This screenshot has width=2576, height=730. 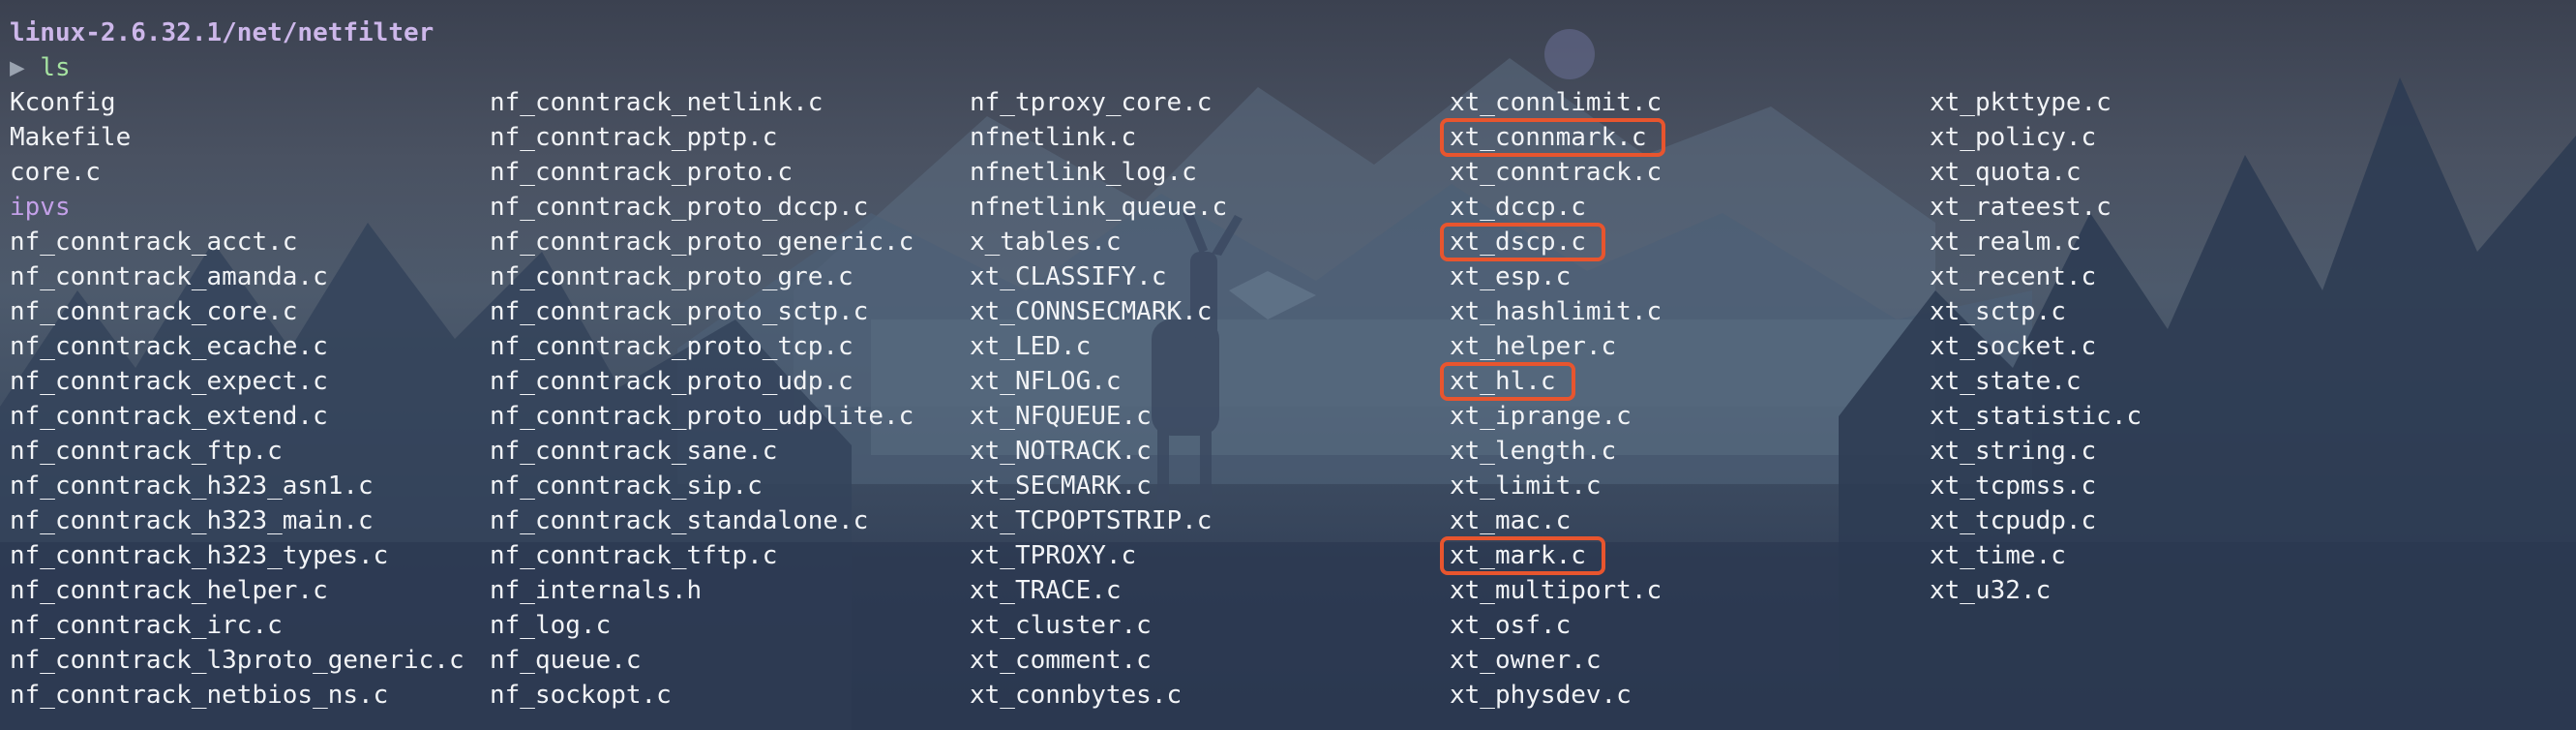 I want to click on file-entry: xt_rateest.c, so click(x=2036, y=207).